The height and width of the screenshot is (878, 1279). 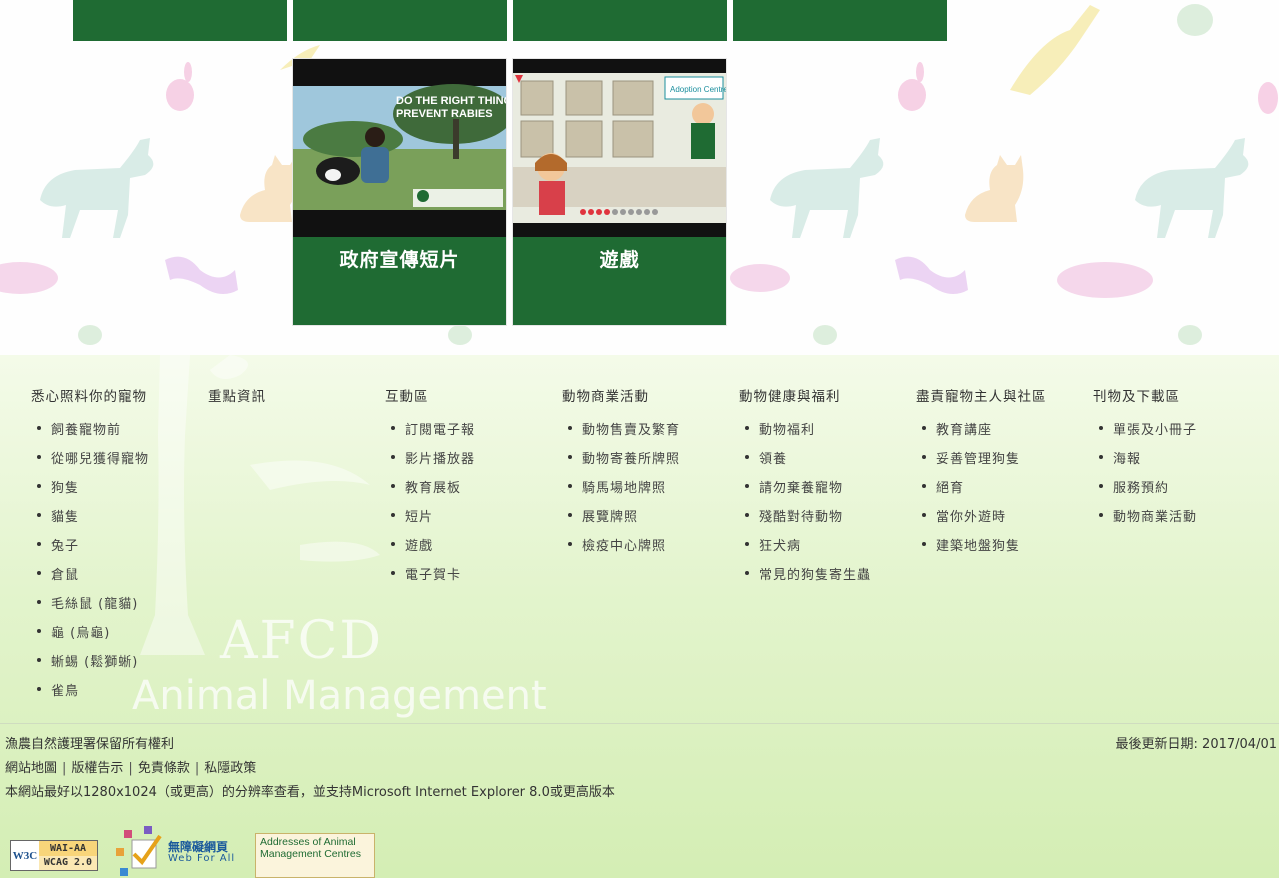 I want to click on nav-heading: 動物商業活動, so click(x=621, y=395).